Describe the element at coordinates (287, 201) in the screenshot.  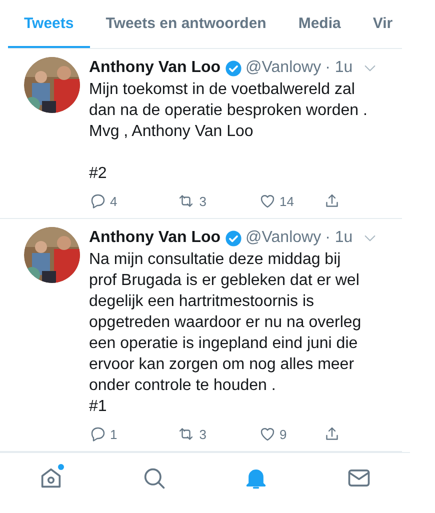
I see `like-count: 14` at that location.